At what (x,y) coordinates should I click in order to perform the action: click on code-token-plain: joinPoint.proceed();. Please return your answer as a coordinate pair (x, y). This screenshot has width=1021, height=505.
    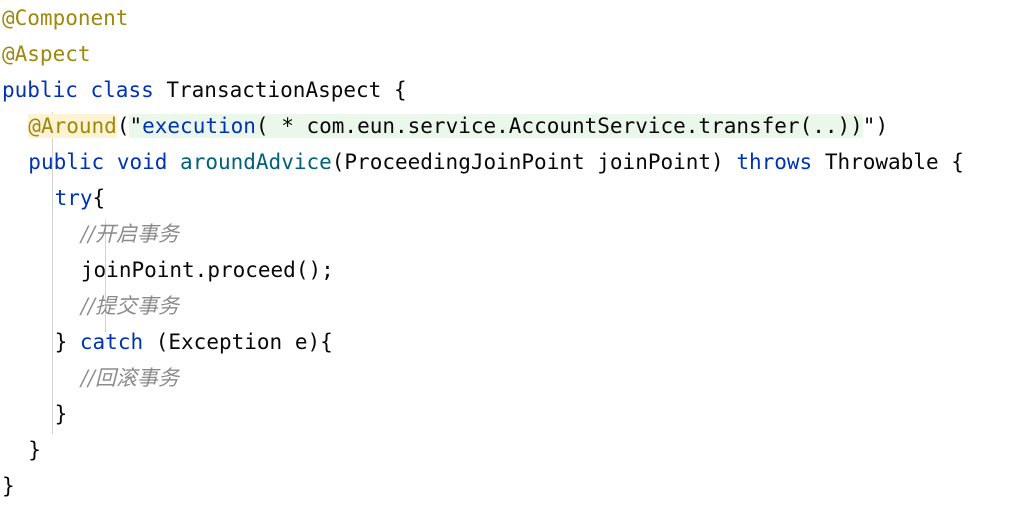
    Looking at the image, I should click on (207, 270).